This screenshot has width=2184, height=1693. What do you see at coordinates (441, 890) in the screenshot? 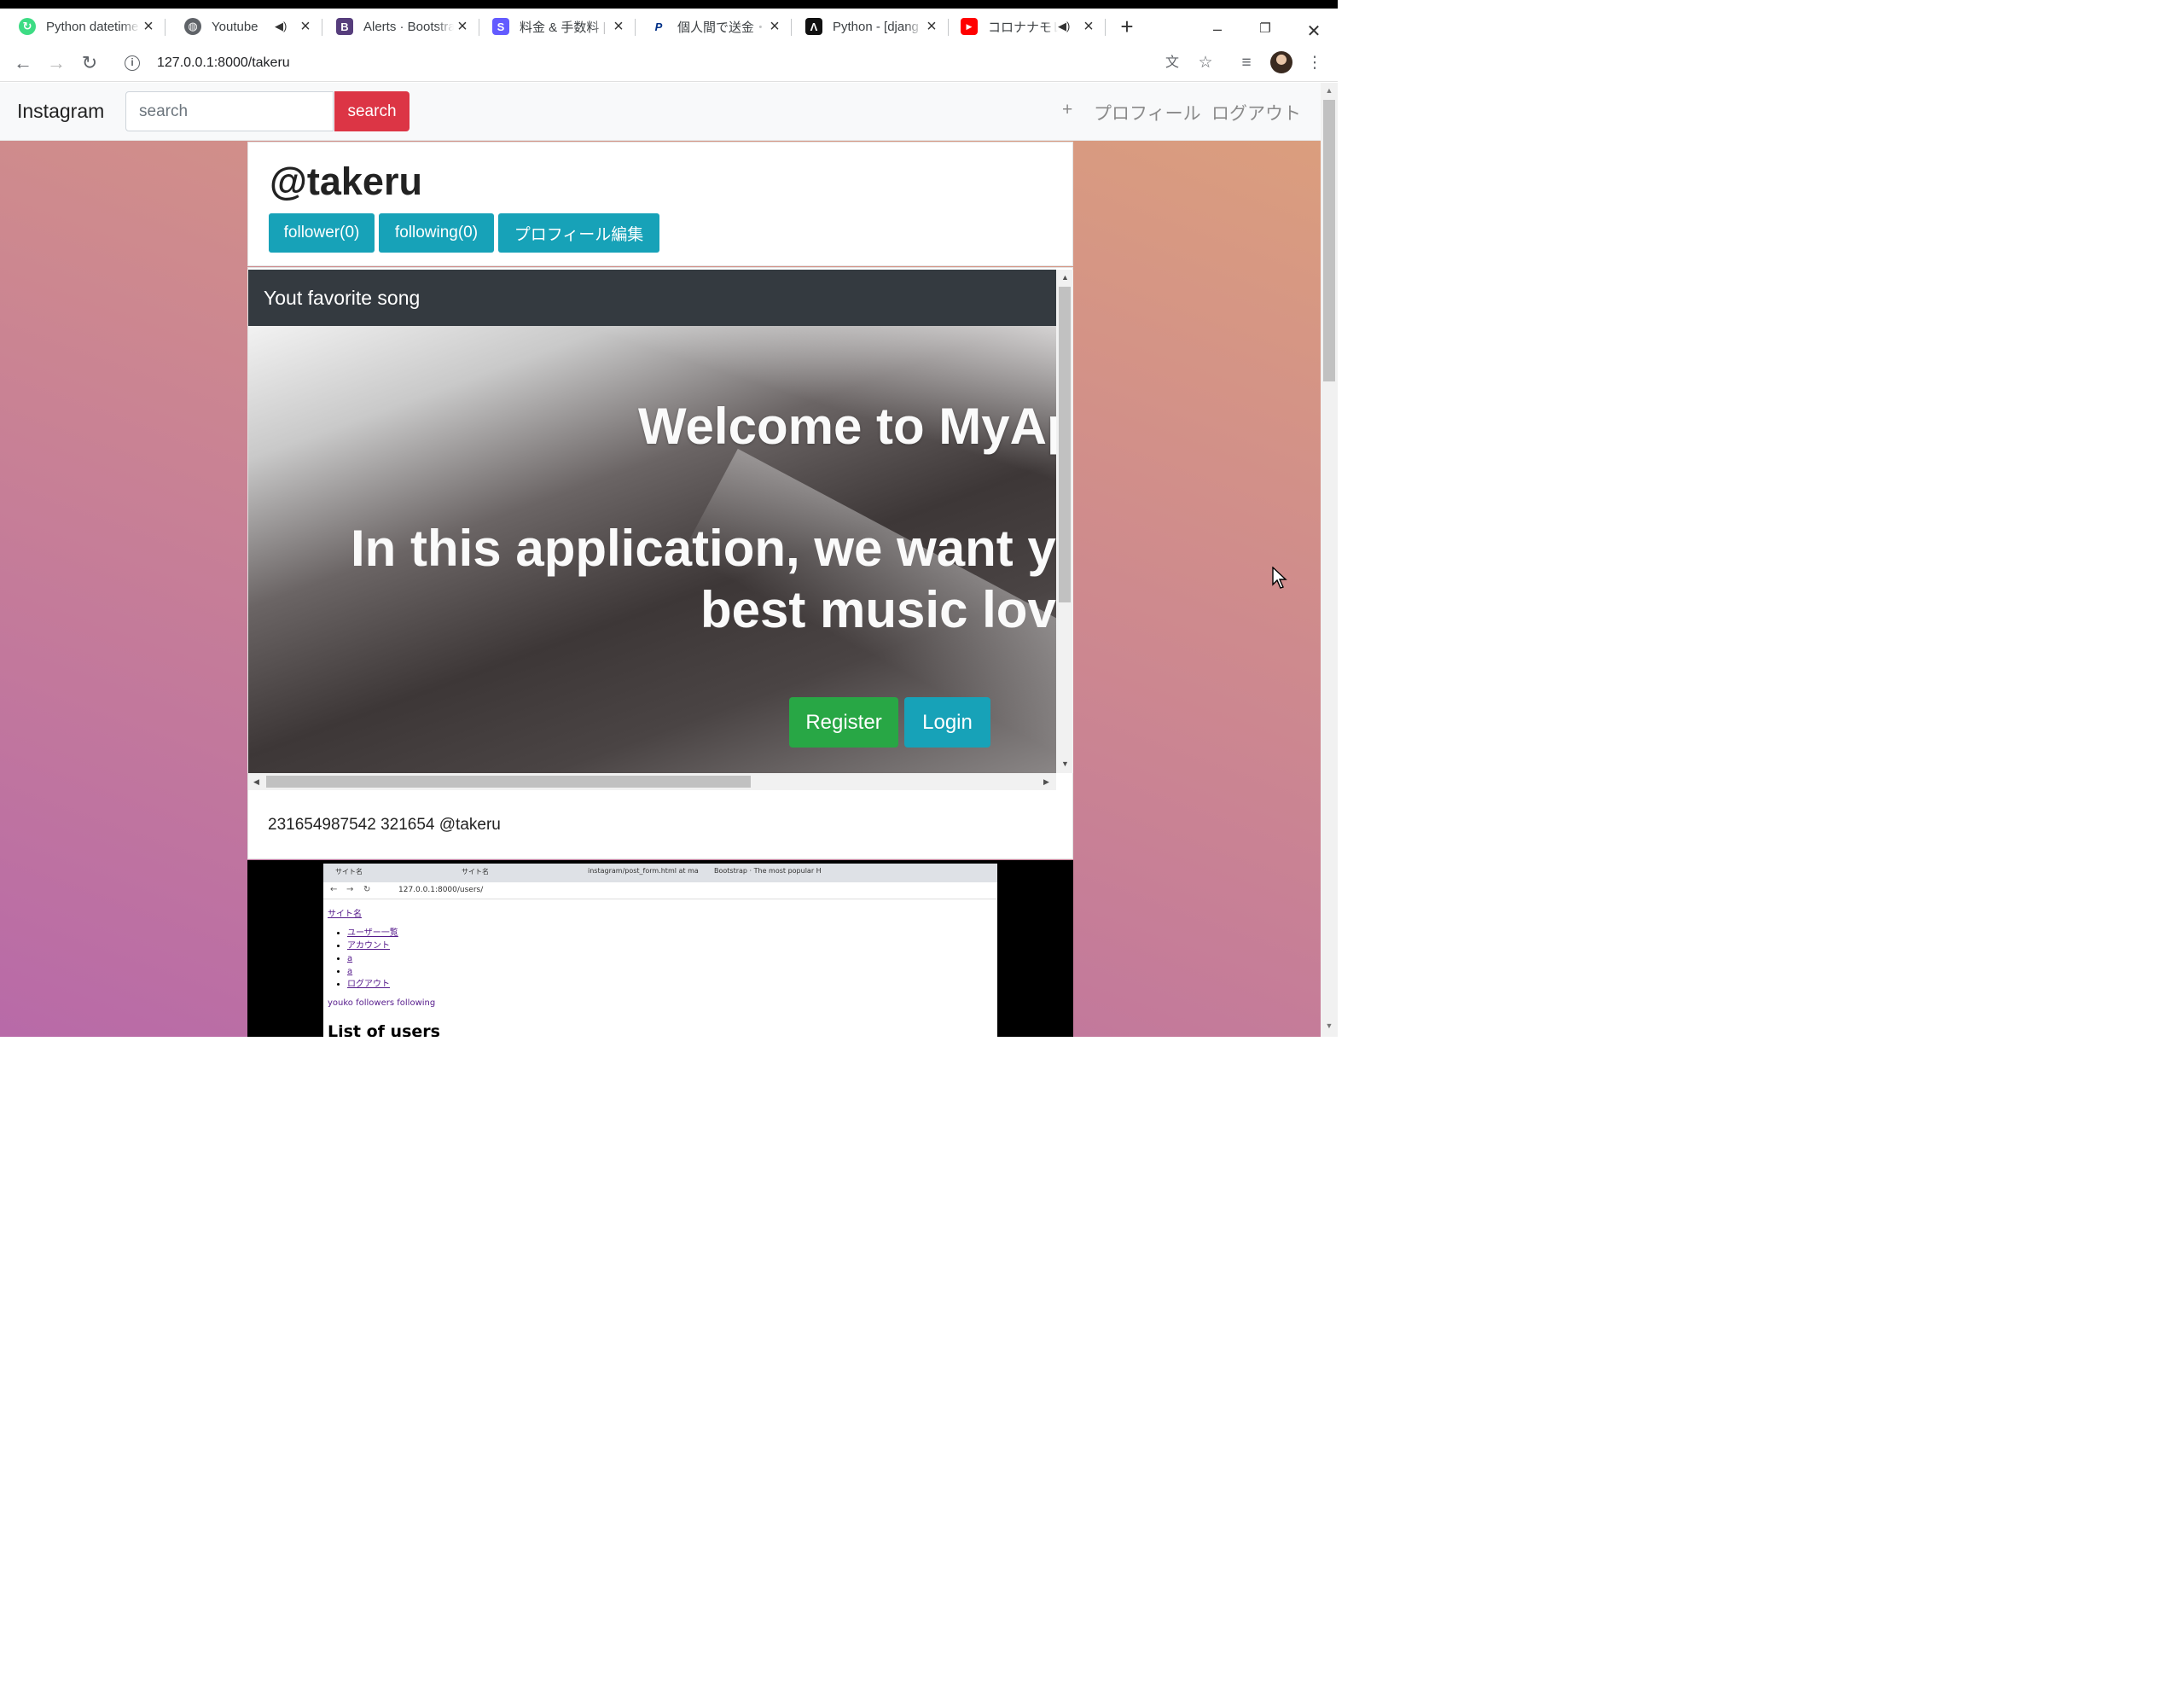
I see `mini-url: 127.0.0.1:8000/users/` at bounding box center [441, 890].